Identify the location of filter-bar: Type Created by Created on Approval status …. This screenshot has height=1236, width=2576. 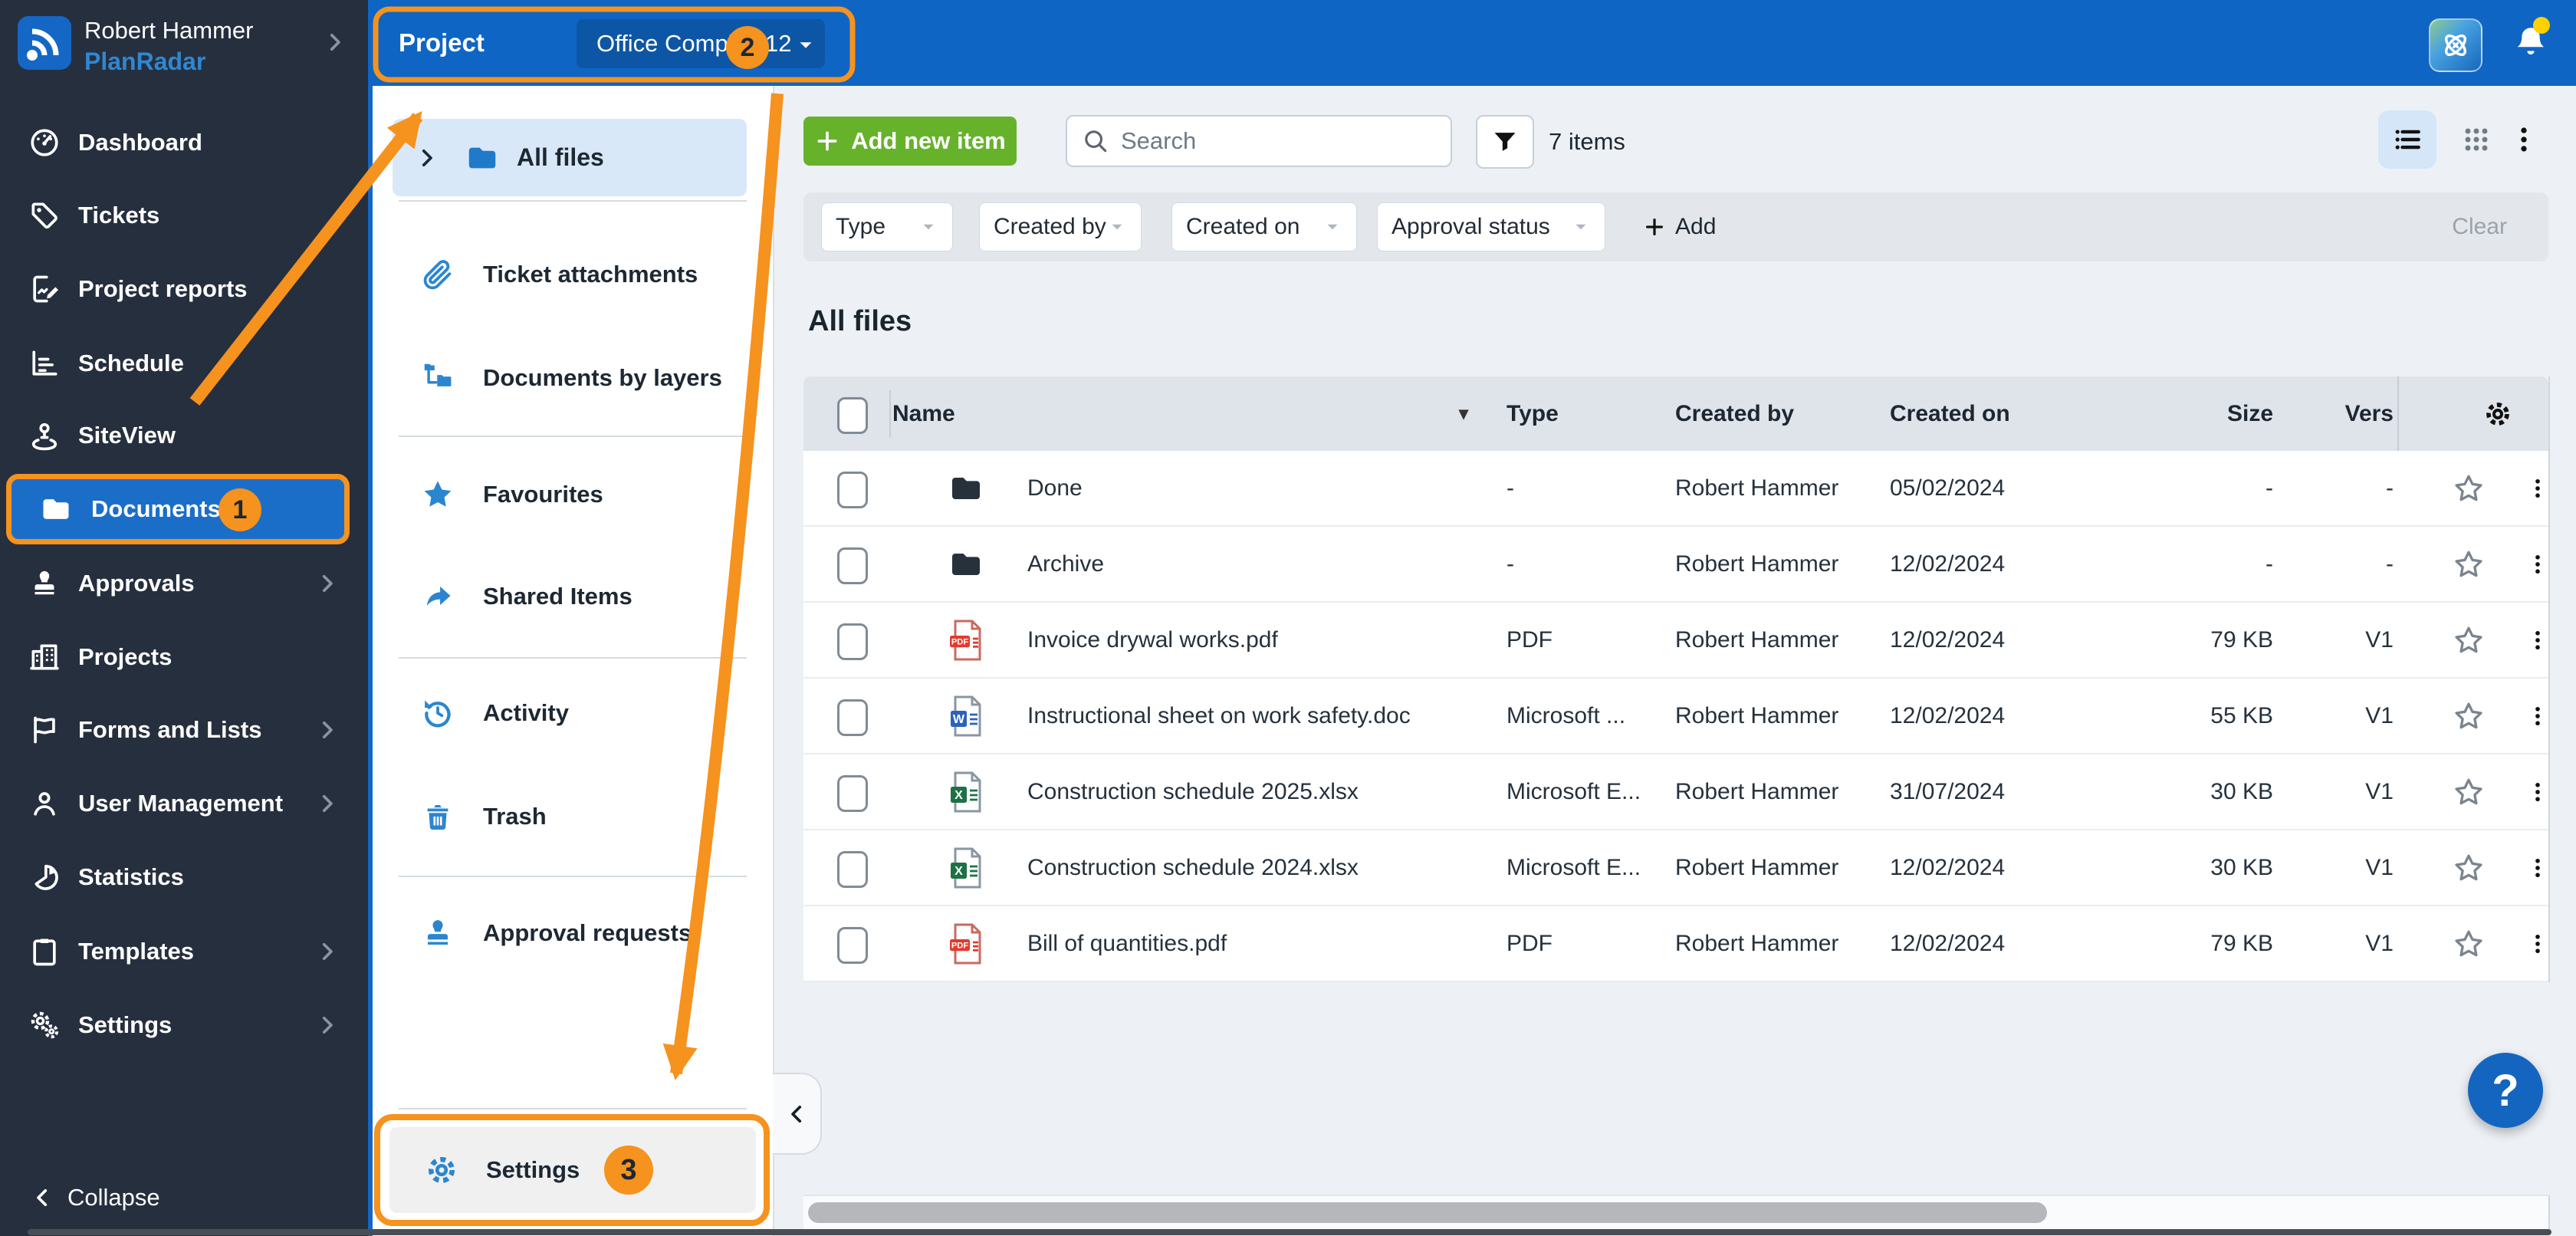
(1675, 227).